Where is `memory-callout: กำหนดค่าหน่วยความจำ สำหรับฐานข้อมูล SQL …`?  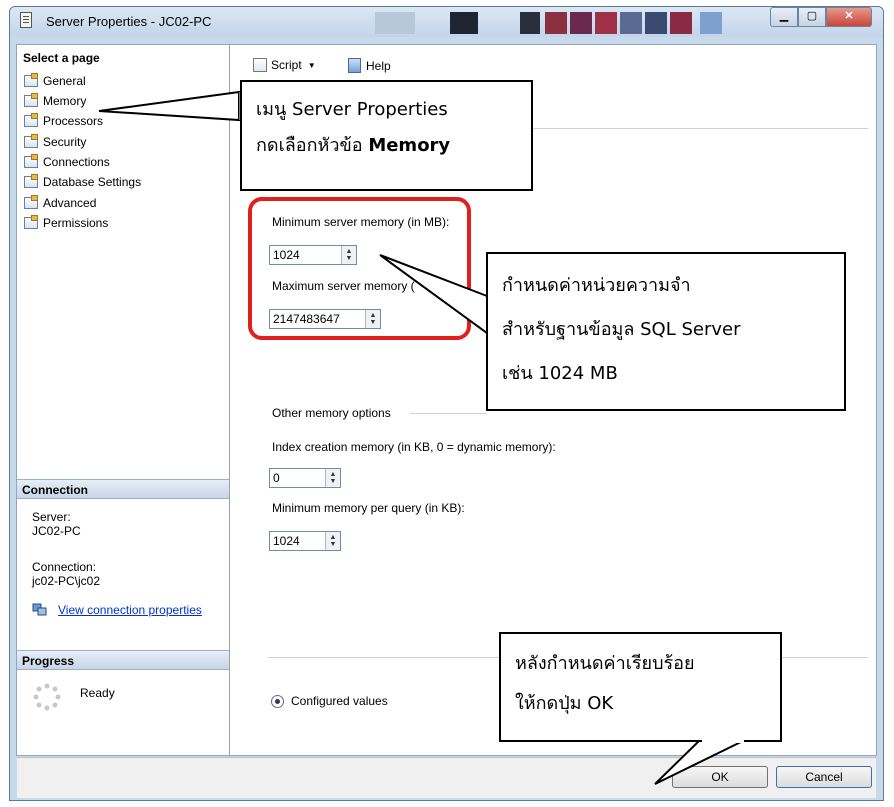 memory-callout: กำหนดค่าหน่วยความจำ สำหรับฐานข้อมูล SQL … is located at coordinates (666, 331).